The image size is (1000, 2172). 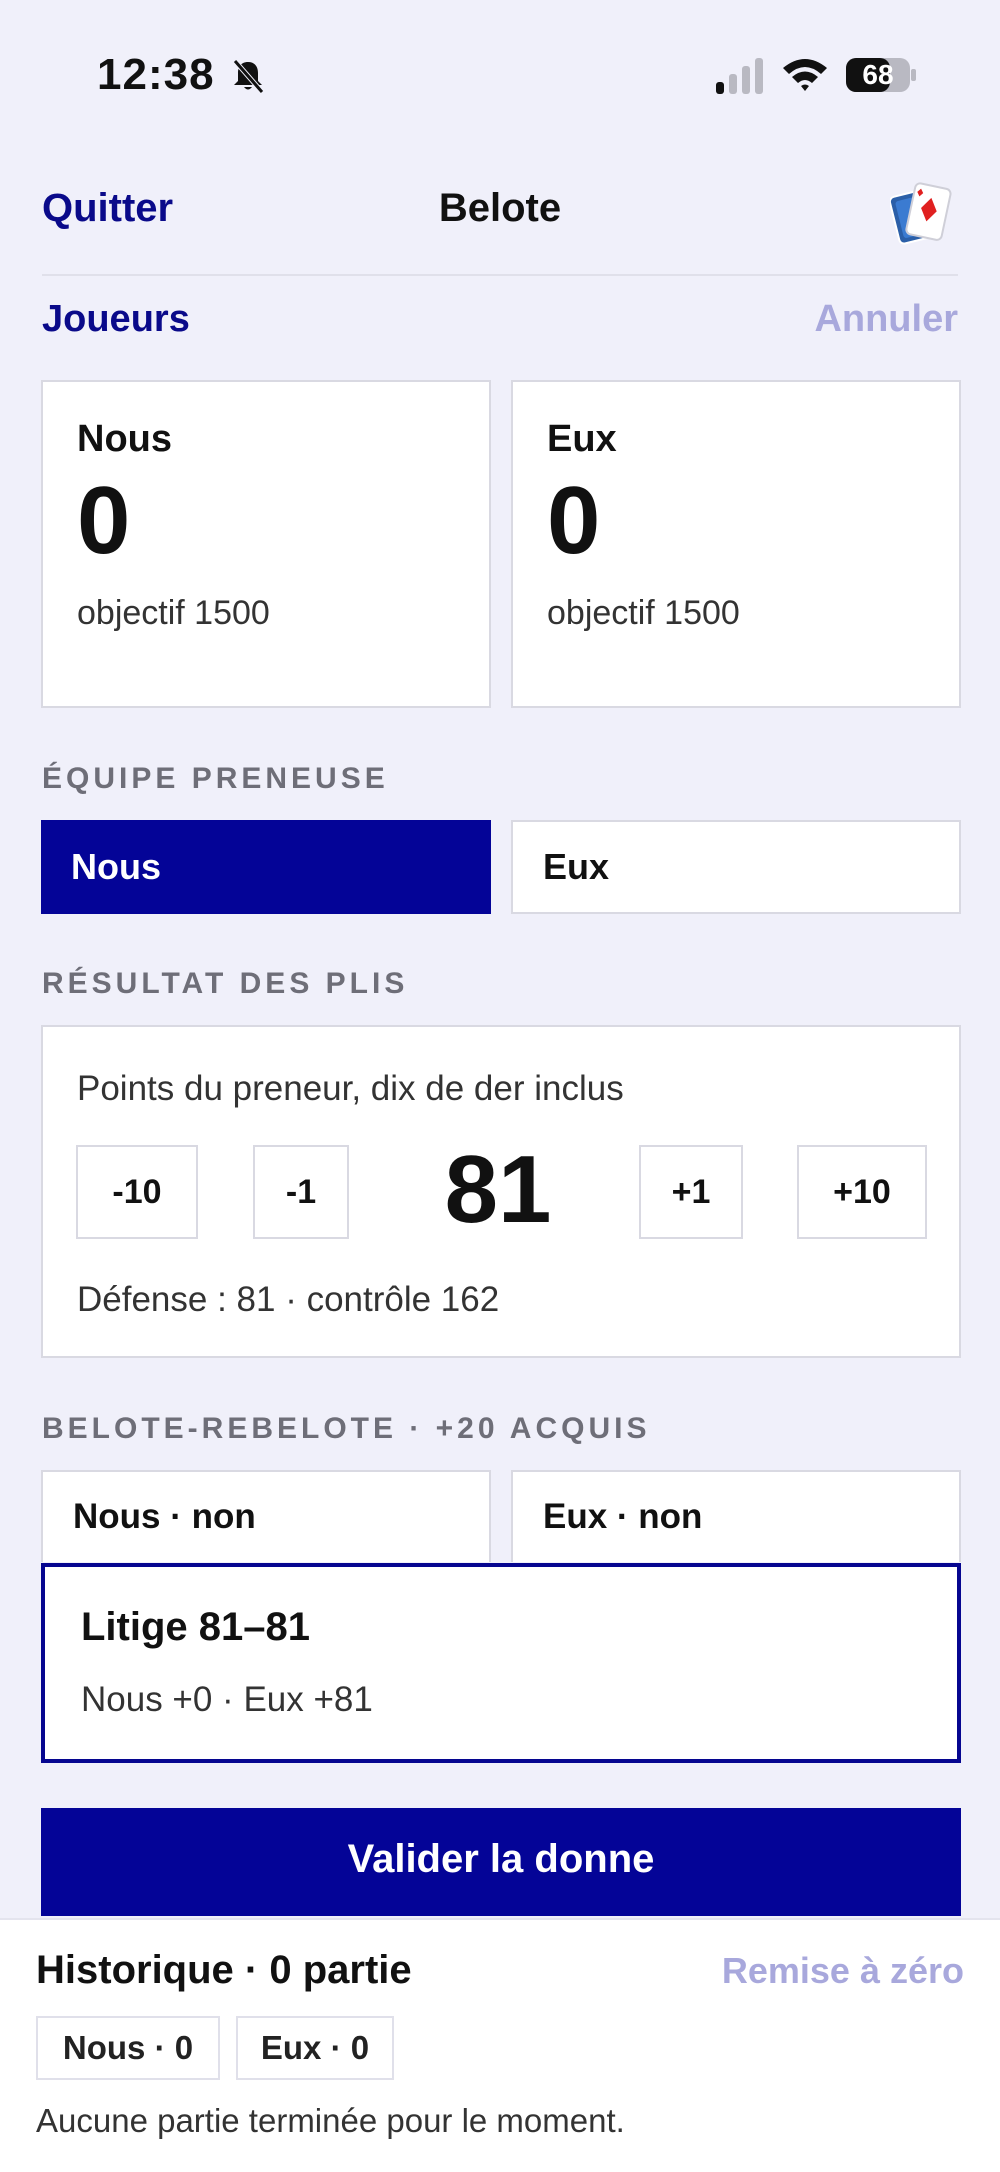 What do you see at coordinates (878, 74) in the screenshot?
I see `battery-level: 68` at bounding box center [878, 74].